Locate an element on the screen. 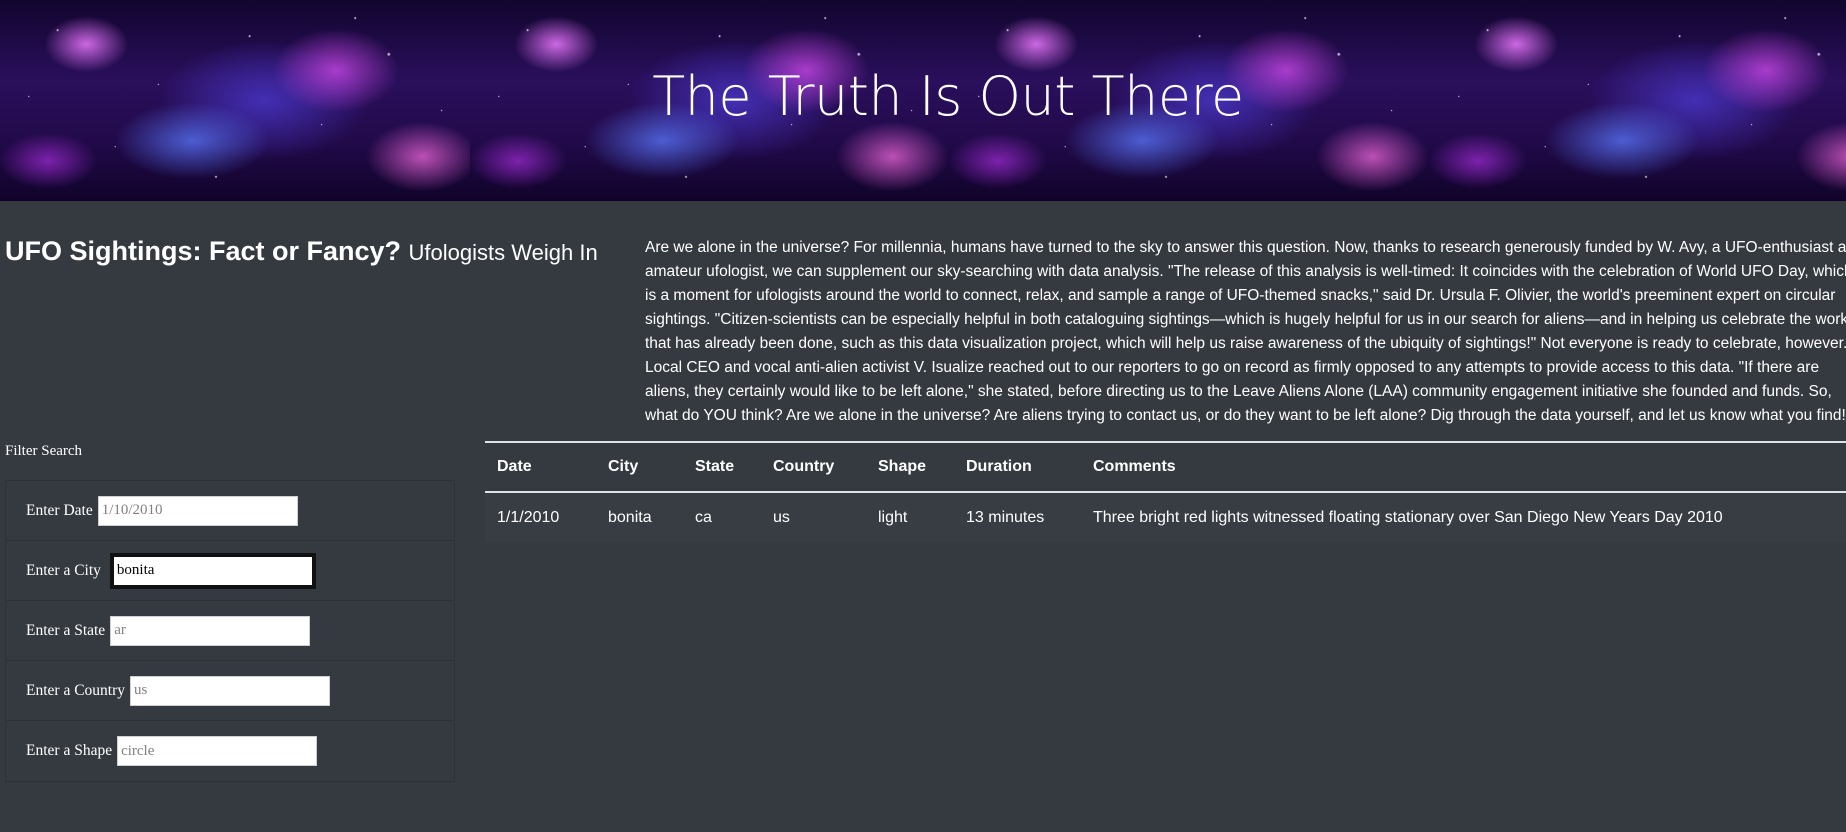  cell-duration: 13 minutes is located at coordinates (1017, 517).